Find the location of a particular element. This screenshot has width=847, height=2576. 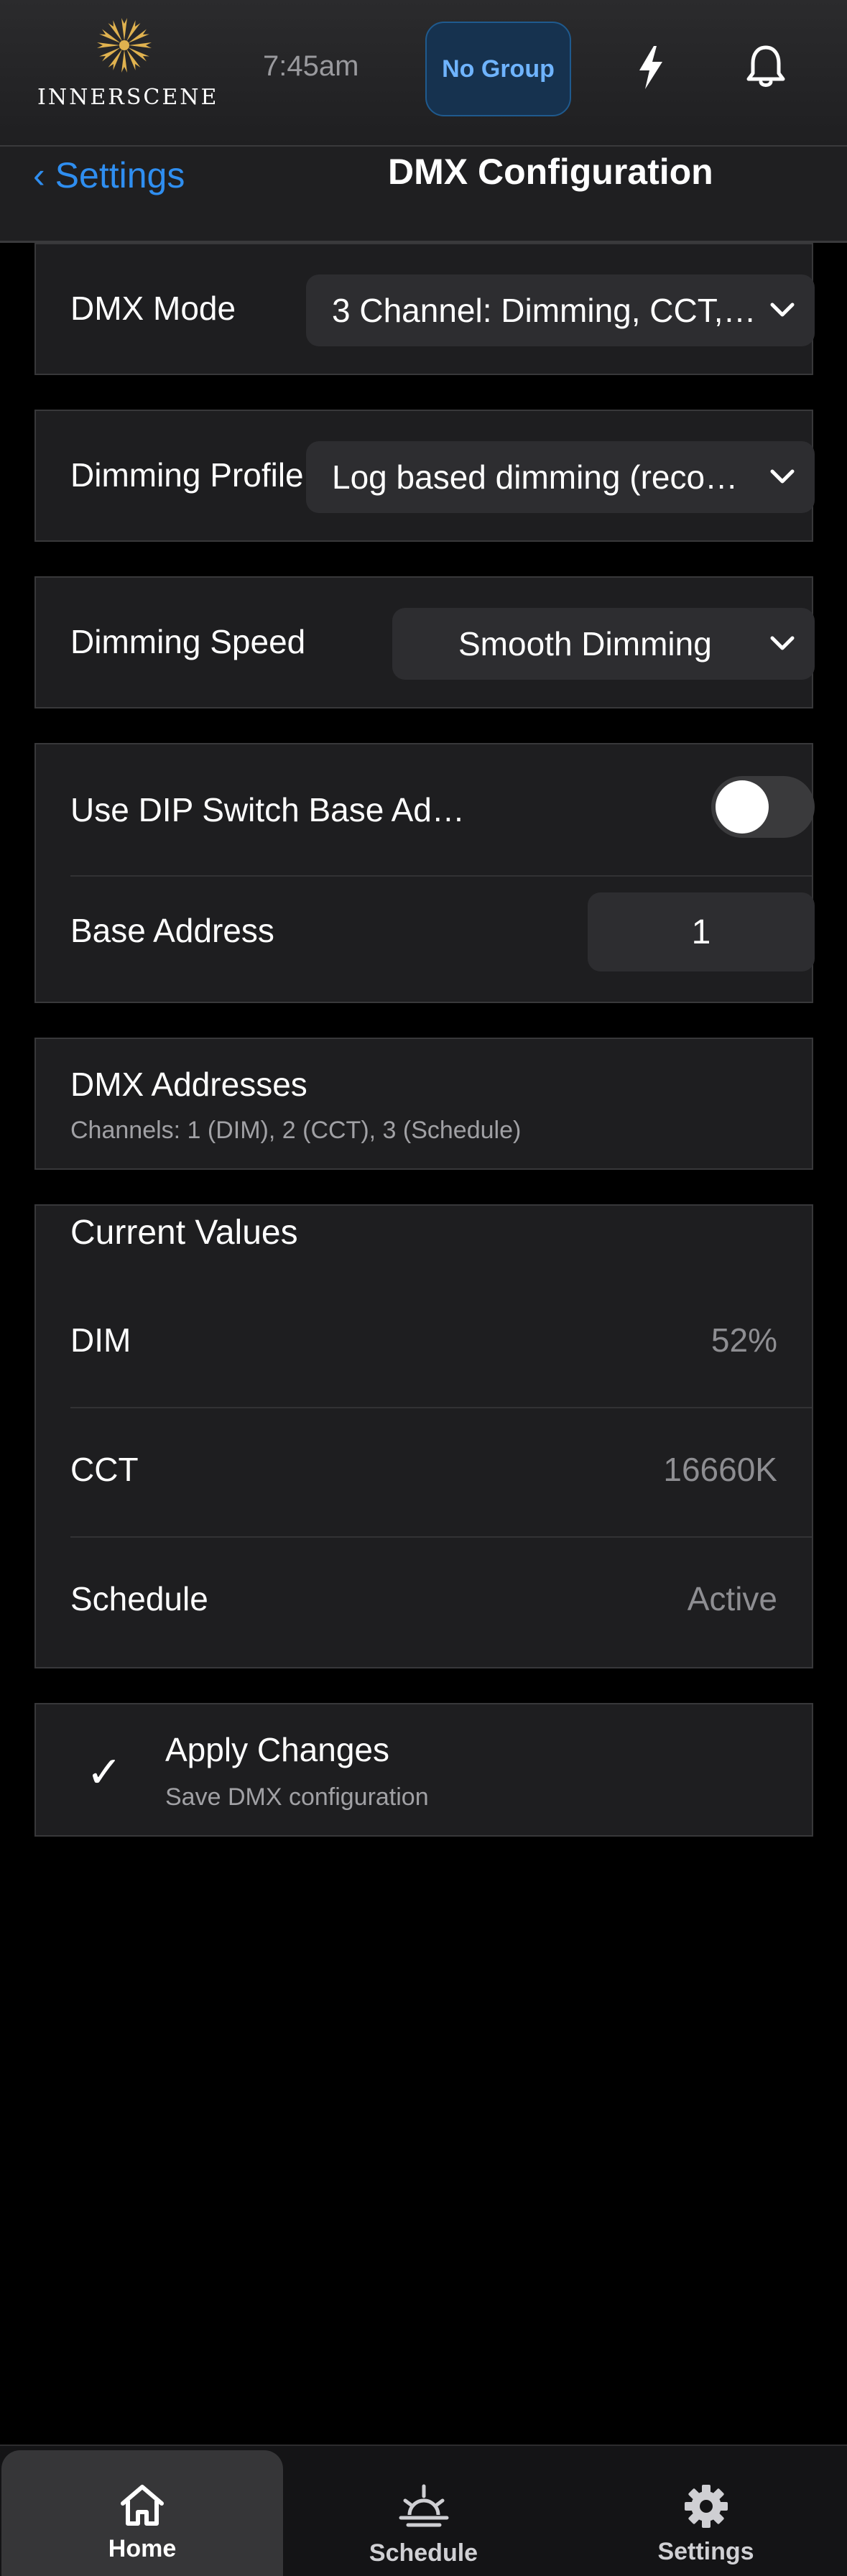

dmx-mode-label: DMX Mode is located at coordinates (153, 308).